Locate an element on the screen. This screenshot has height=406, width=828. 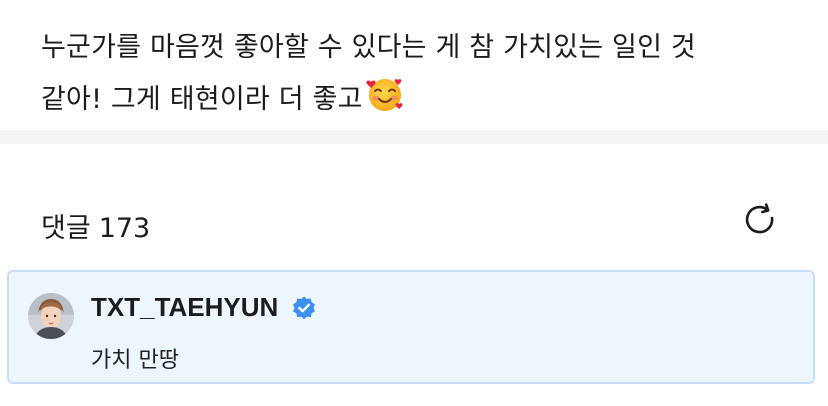
refresh-icon is located at coordinates (760, 220).